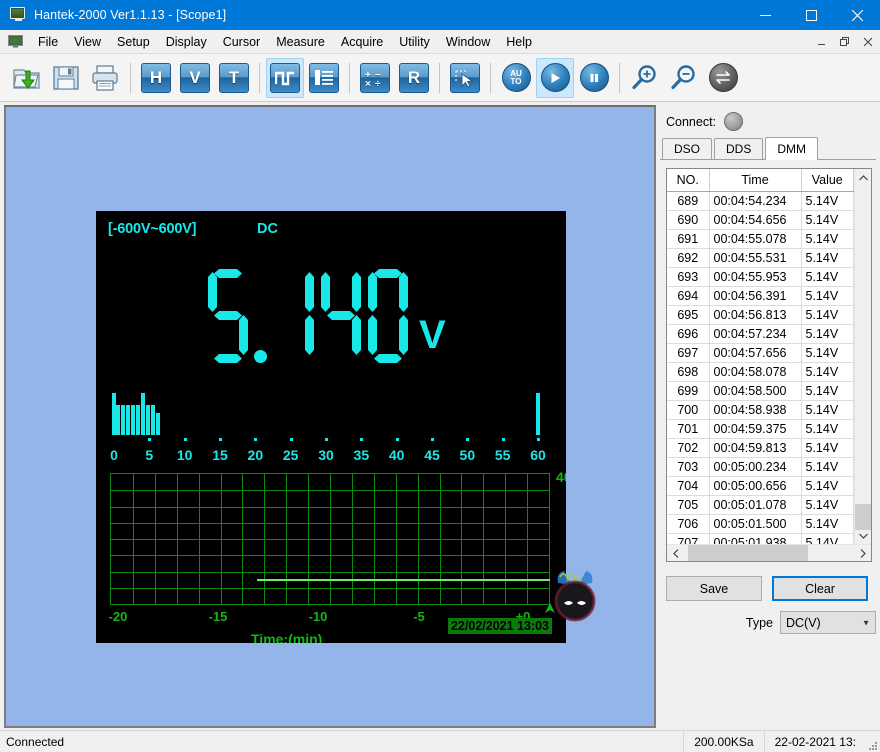  I want to click on menu-utility: Utility, so click(414, 42).